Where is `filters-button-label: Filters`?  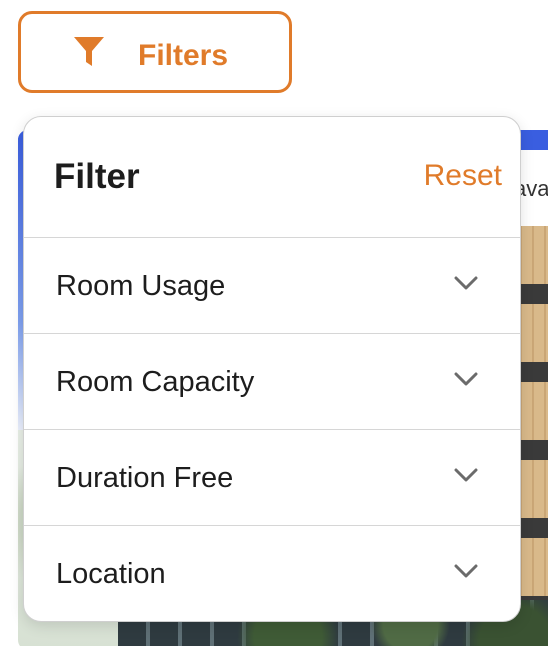 filters-button-label: Filters is located at coordinates (183, 55).